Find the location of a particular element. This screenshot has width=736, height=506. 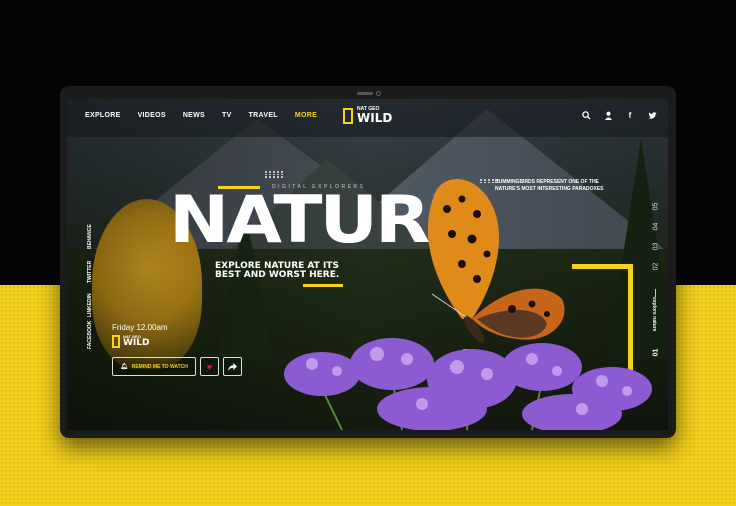

user-icon is located at coordinates (608, 116).